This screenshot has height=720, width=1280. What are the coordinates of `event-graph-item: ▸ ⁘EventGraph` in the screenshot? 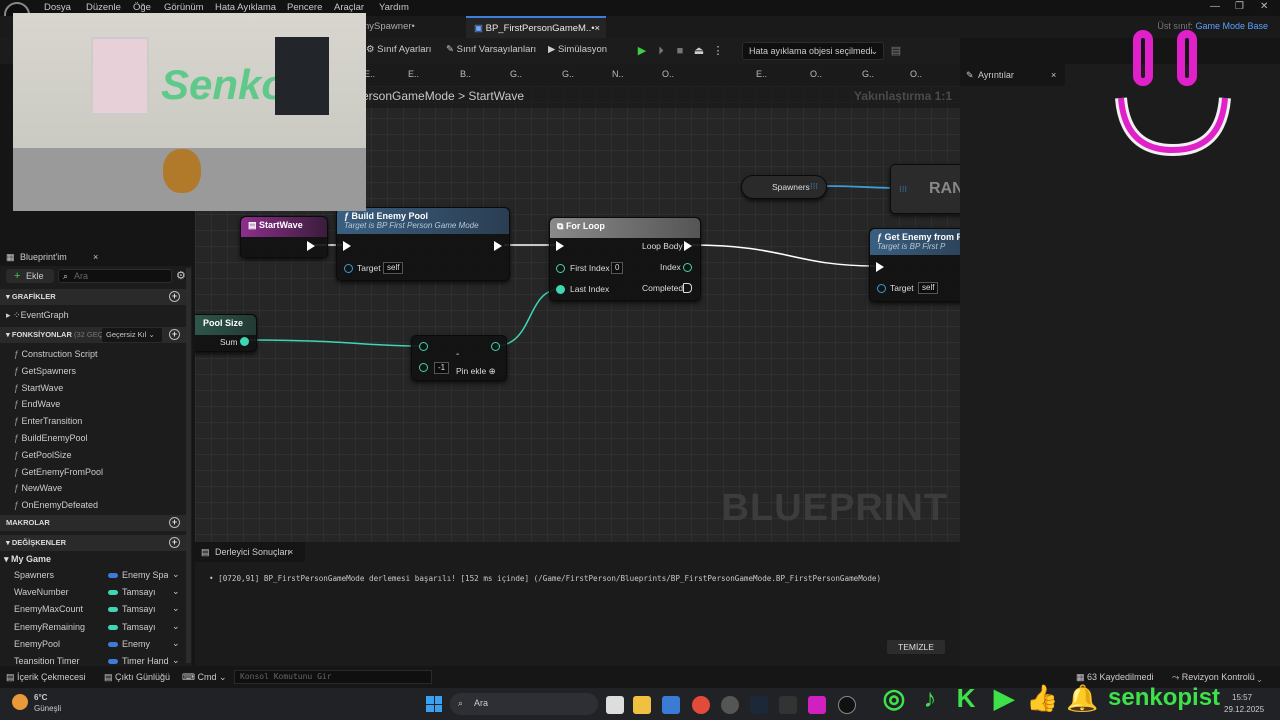 It's located at (37, 315).